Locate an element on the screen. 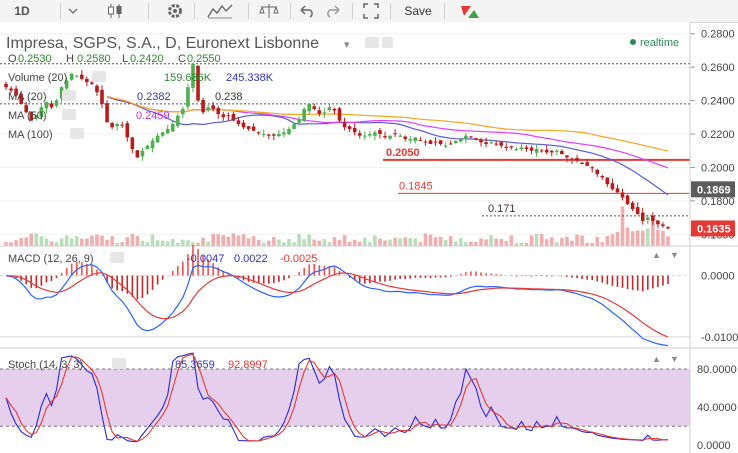 The height and width of the screenshot is (453, 738). level-label: 0.1845 is located at coordinates (416, 186).